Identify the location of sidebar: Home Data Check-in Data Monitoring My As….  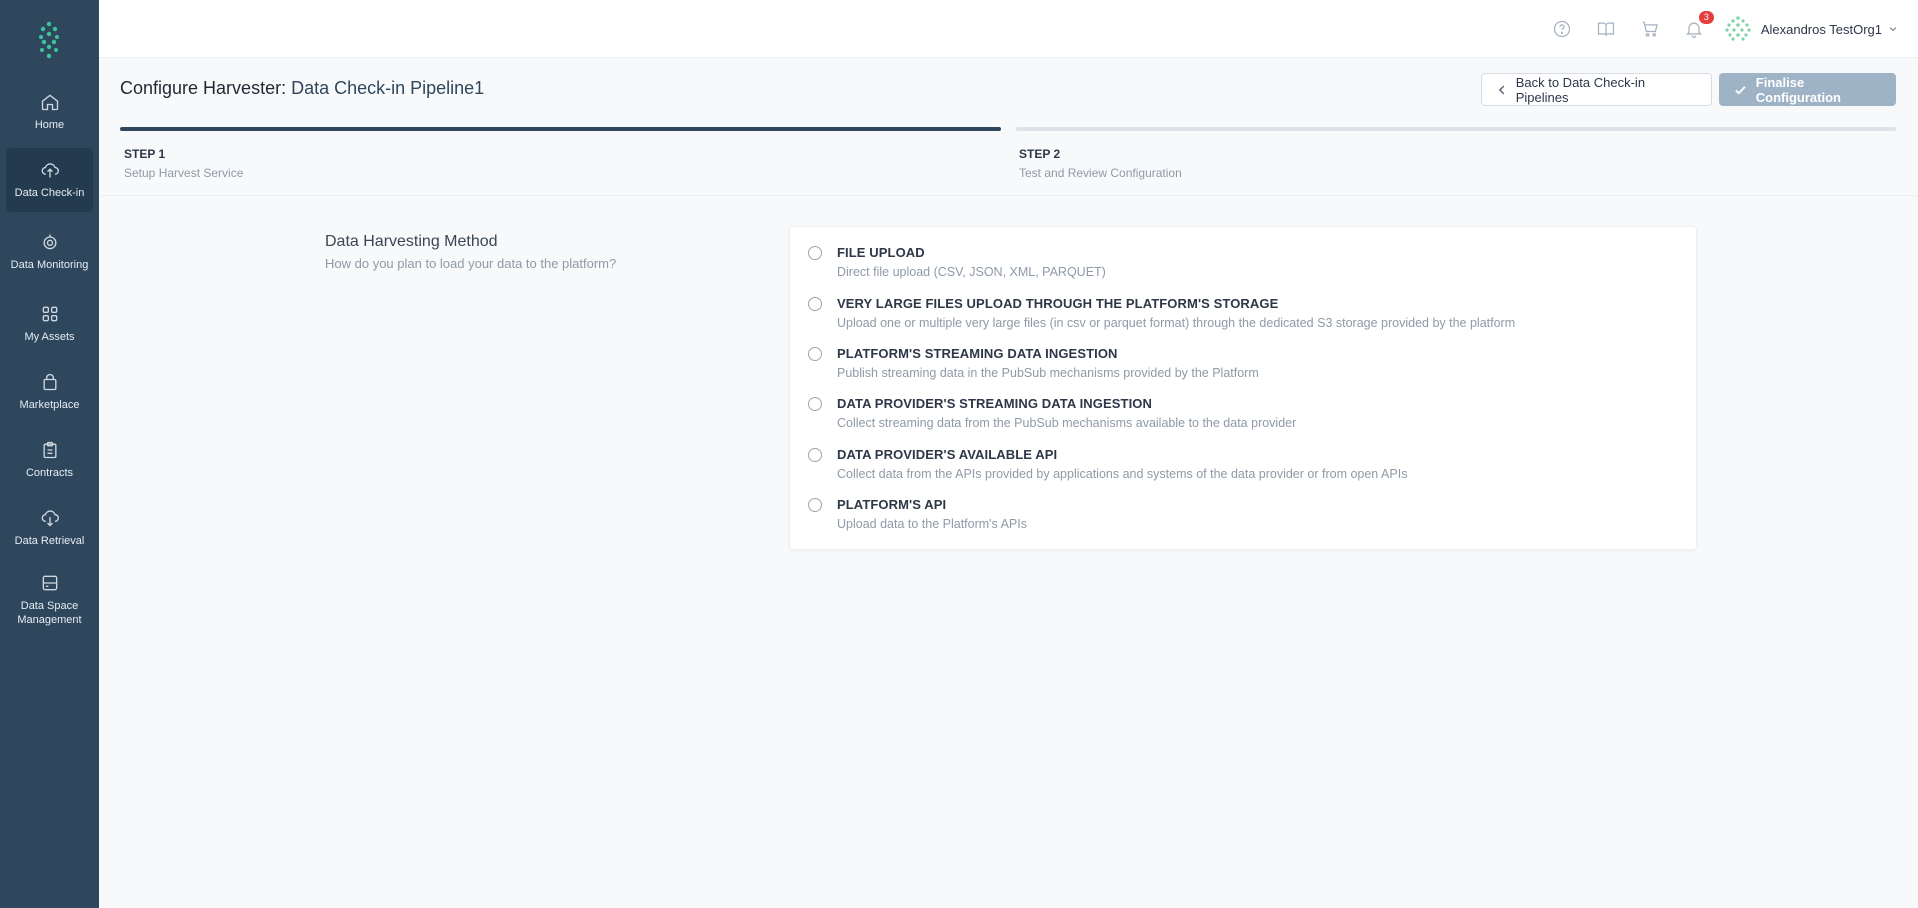
(49, 454).